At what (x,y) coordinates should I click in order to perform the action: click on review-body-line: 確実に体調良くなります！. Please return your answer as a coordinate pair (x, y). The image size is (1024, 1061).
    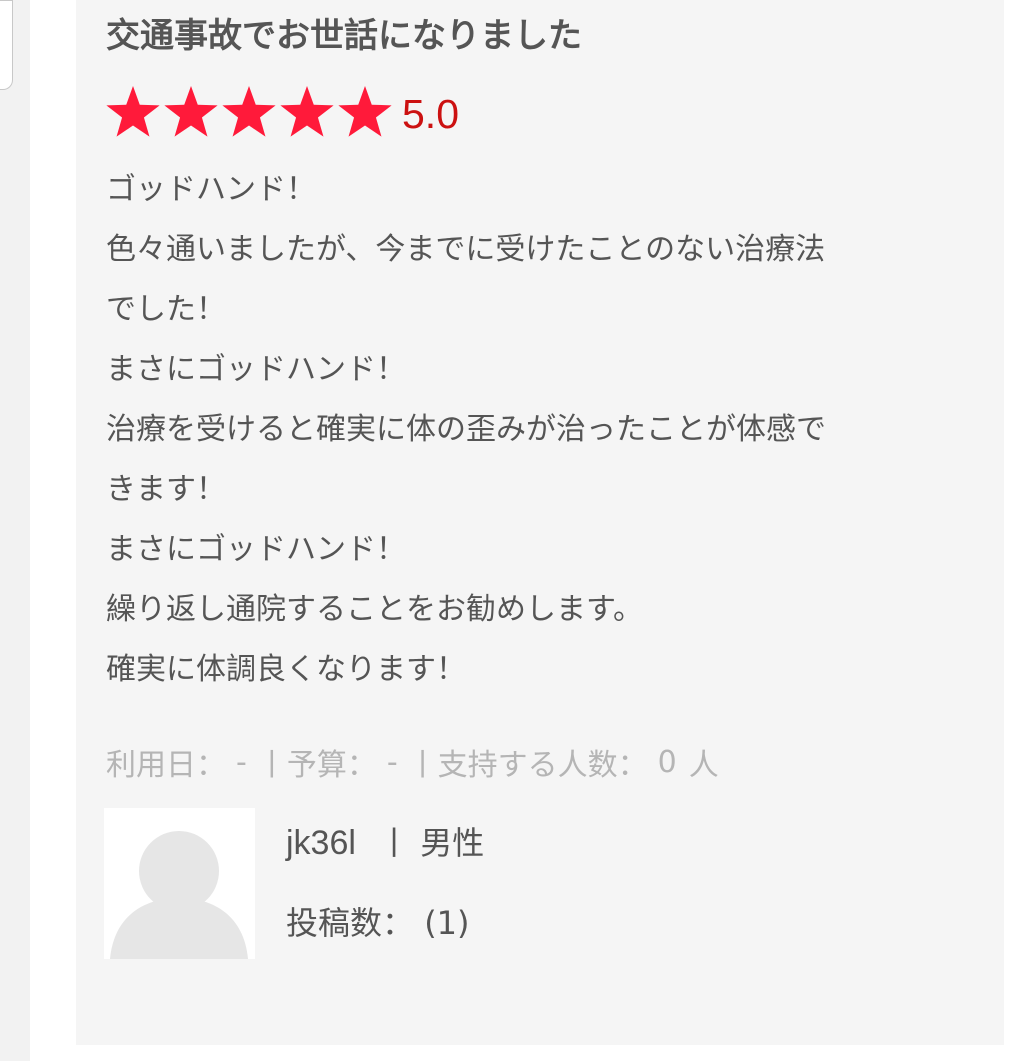
    Looking at the image, I should click on (286, 669).